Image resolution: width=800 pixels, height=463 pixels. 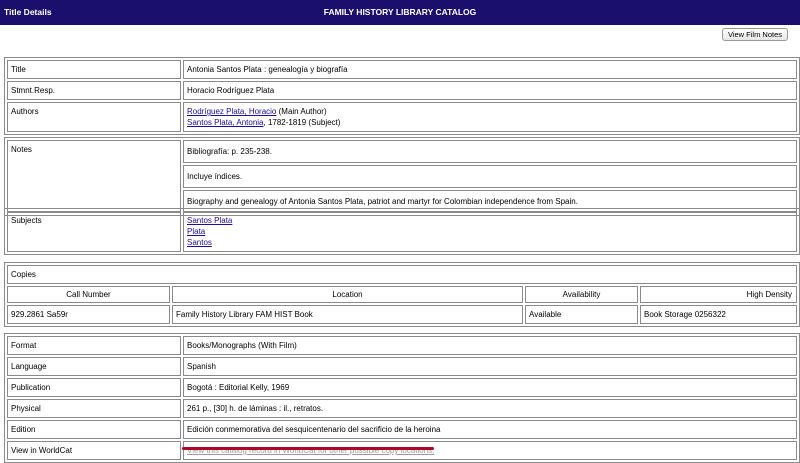 What do you see at coordinates (490, 176) in the screenshot?
I see `note-item: Incluye índices.` at bounding box center [490, 176].